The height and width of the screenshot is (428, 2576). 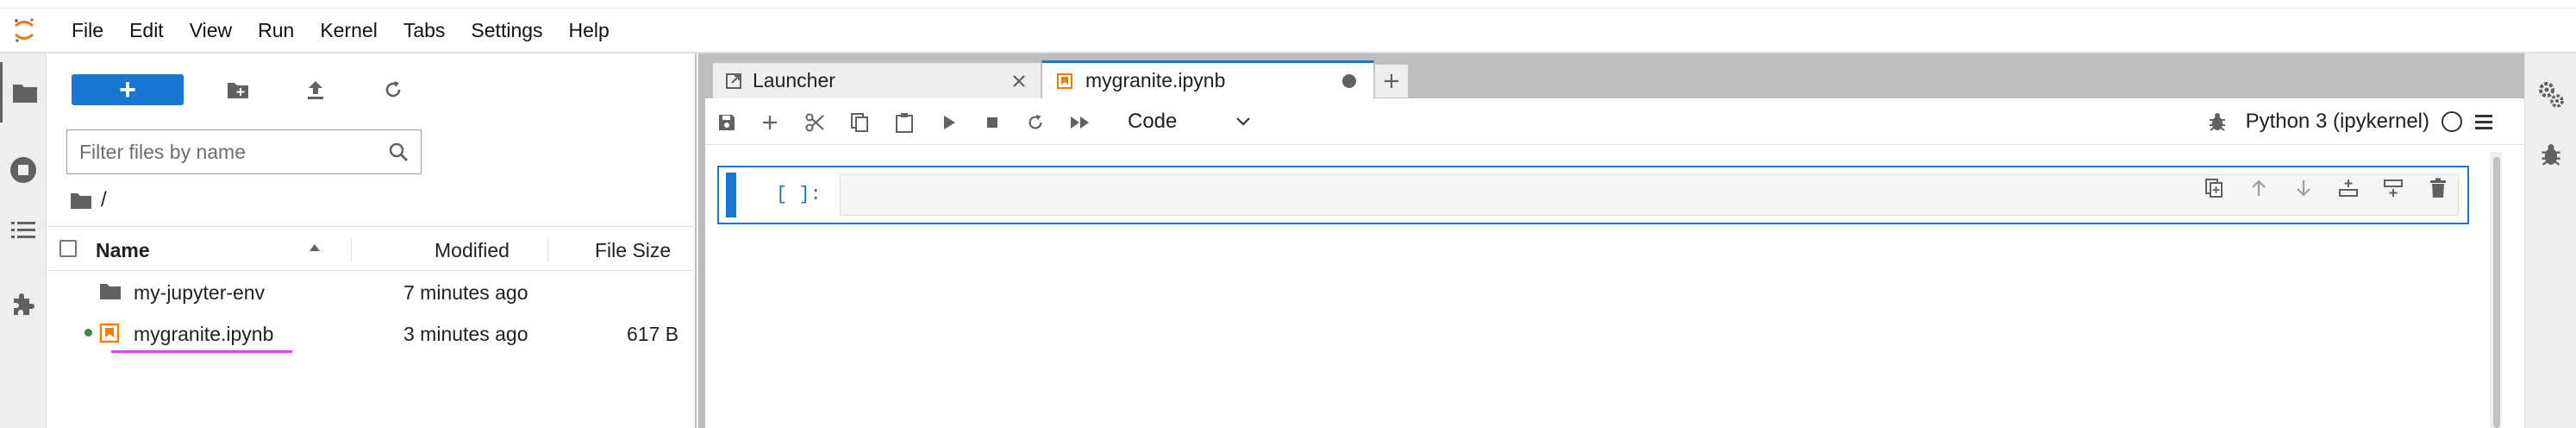 I want to click on paste-cell-button, so click(x=904, y=122).